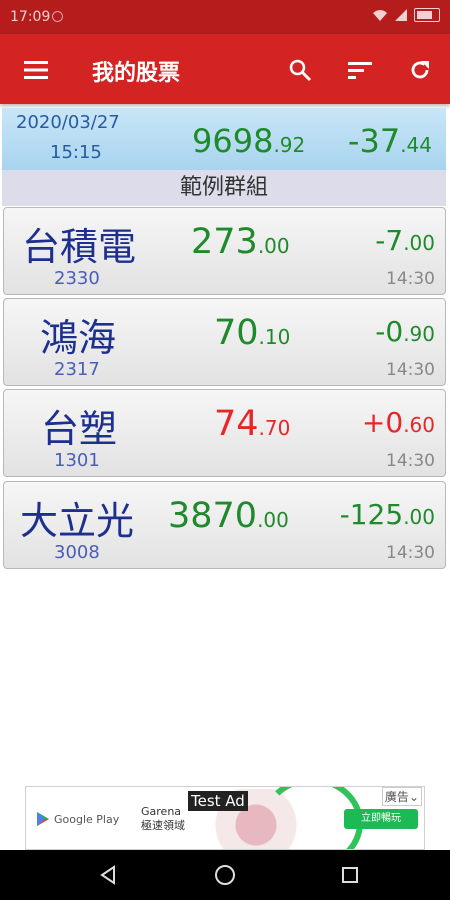 The height and width of the screenshot is (900, 450). I want to click on stock-name: 台塑, so click(79, 429).